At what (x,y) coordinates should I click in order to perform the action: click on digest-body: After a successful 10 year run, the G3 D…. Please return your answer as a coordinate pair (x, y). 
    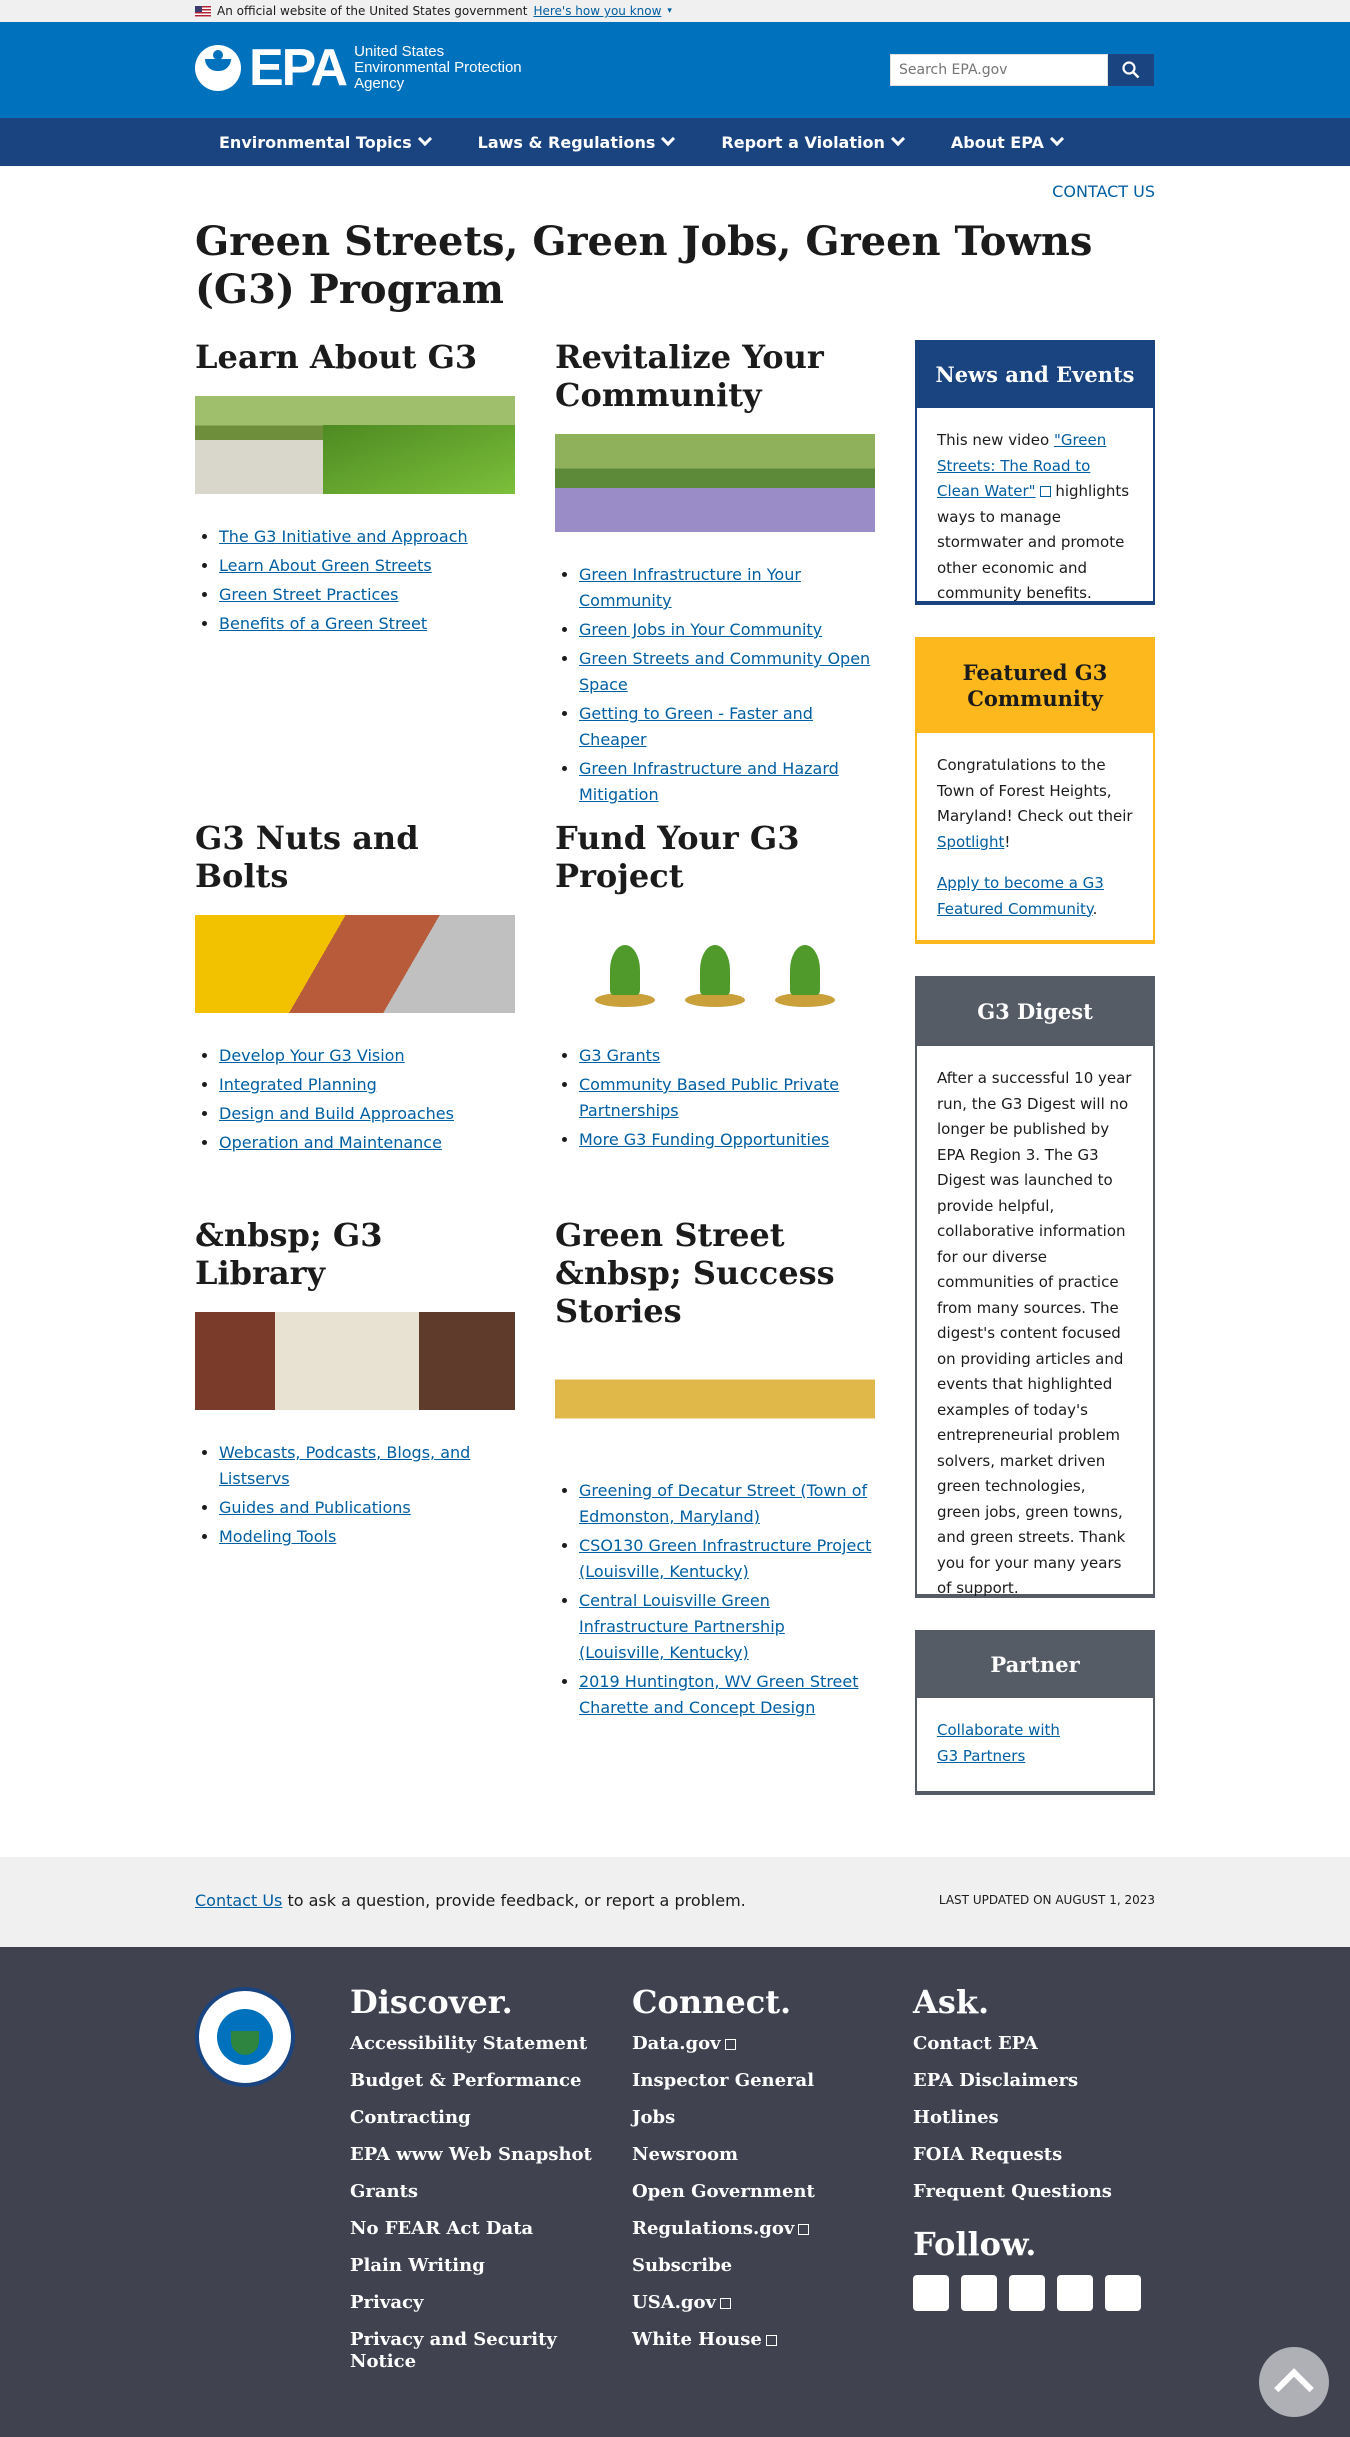
    Looking at the image, I should click on (1034, 1333).